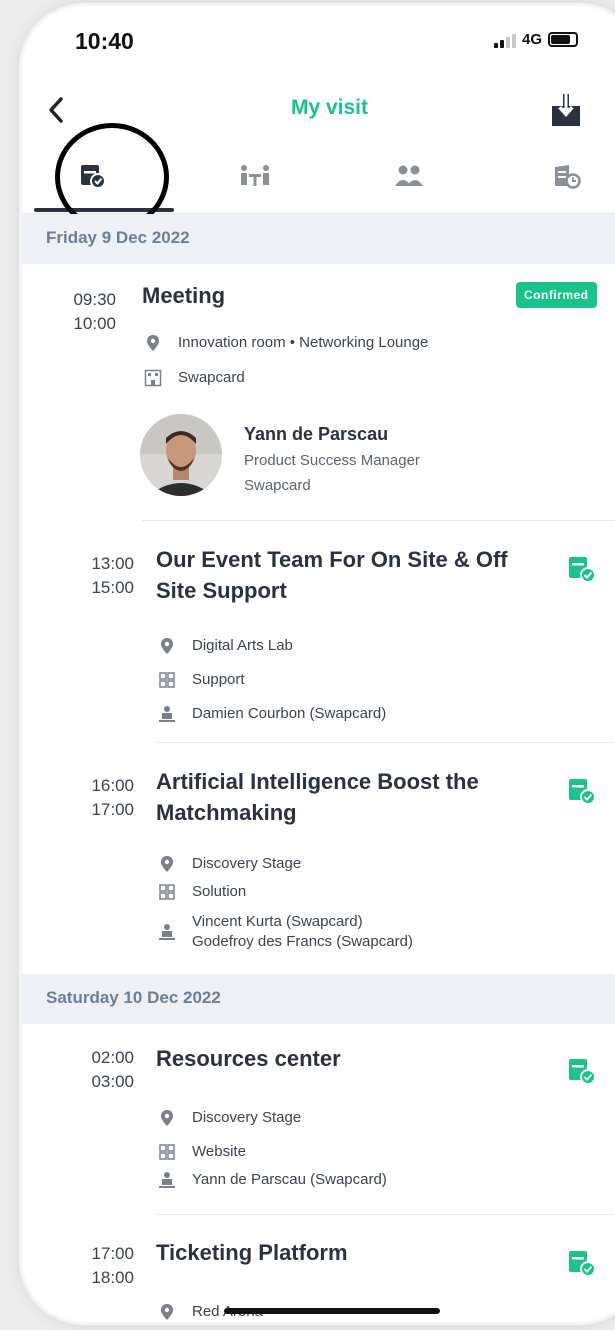 The width and height of the screenshot is (615, 1330). I want to click on person-photo-icon, so click(181, 455).